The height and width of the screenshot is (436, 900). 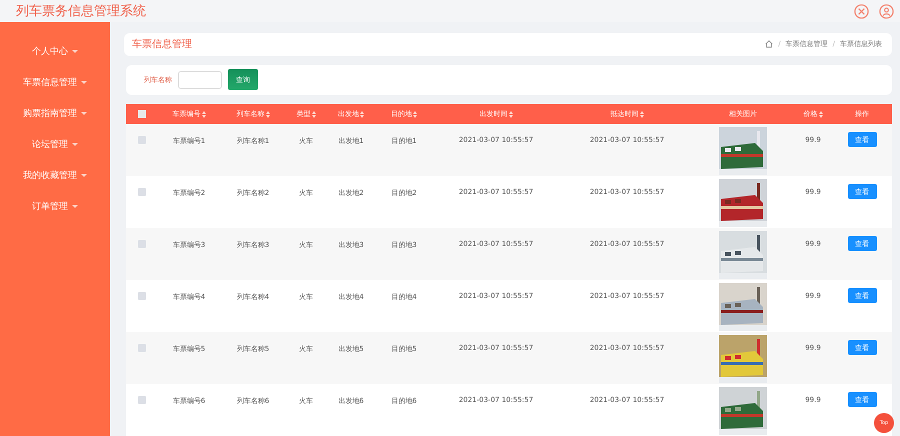 I want to click on app-title: 列车票务信息管理系统, so click(x=81, y=11).